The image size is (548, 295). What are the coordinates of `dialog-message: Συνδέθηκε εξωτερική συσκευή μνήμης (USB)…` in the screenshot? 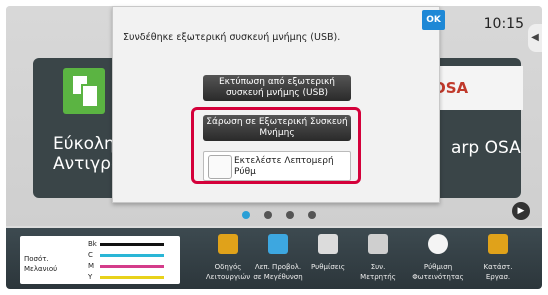 It's located at (232, 37).